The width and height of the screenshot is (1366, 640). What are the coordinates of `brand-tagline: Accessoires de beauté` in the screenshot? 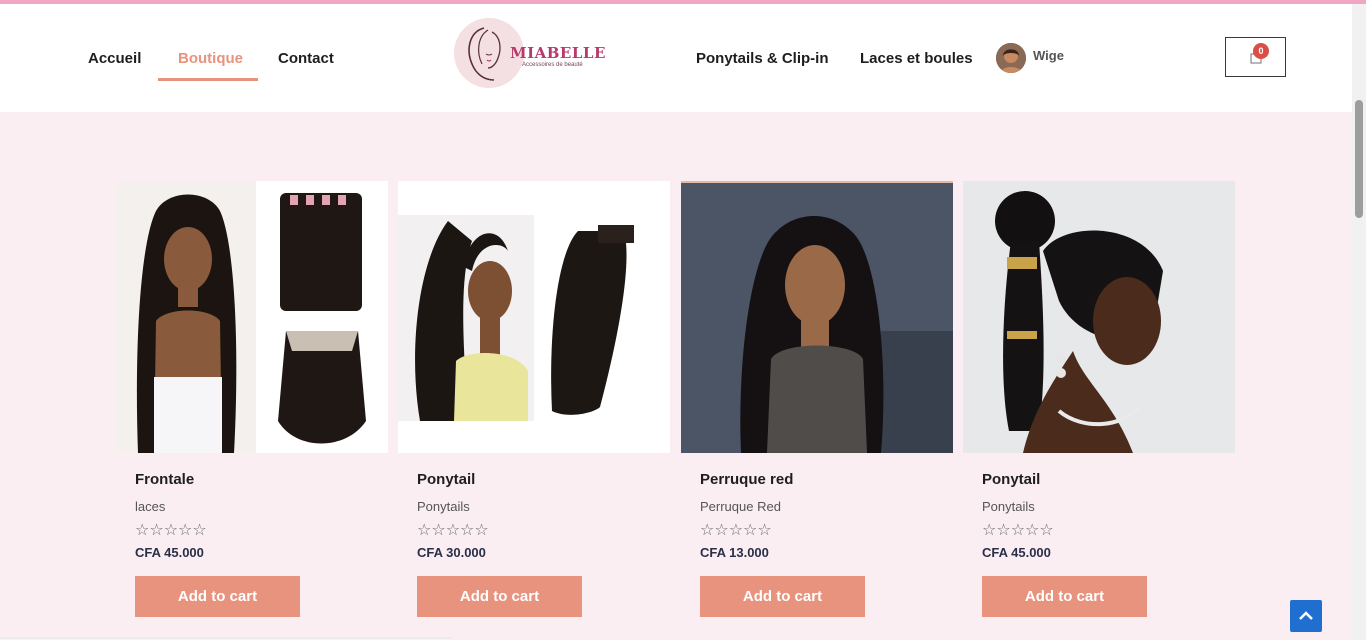 It's located at (552, 65).